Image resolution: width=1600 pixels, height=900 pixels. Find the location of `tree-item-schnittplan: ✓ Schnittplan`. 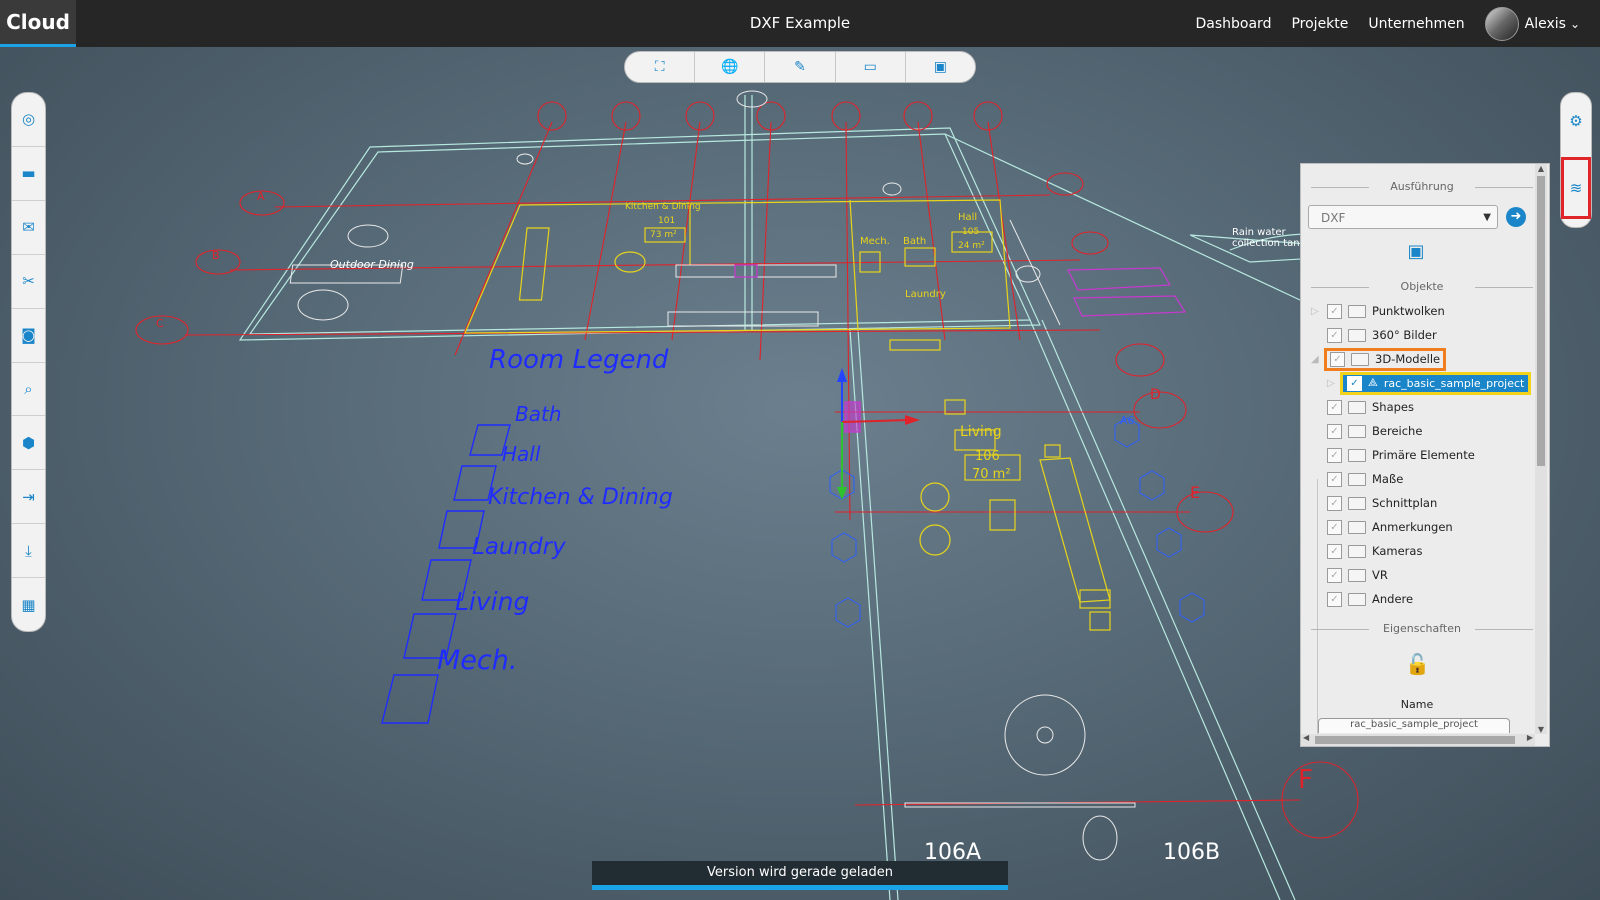

tree-item-schnittplan: ✓ Schnittplan is located at coordinates (1423, 503).